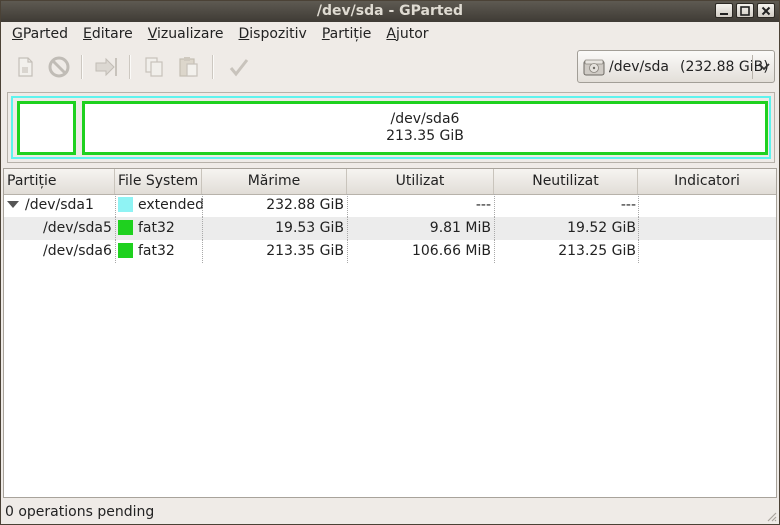 The image size is (780, 525). I want to click on window-controls, so click(745, 10).